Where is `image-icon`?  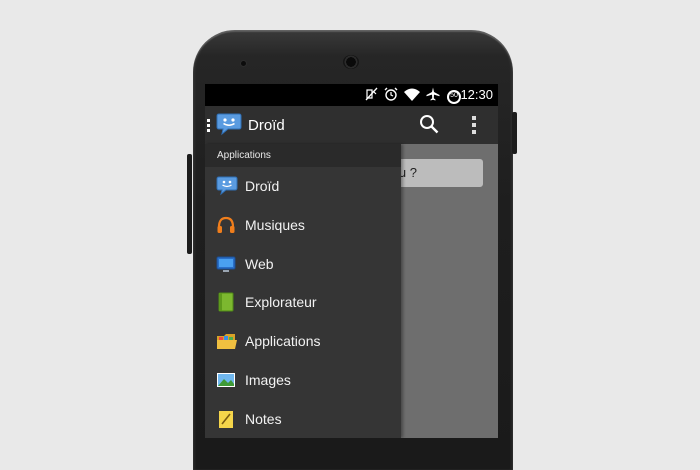 image-icon is located at coordinates (226, 380).